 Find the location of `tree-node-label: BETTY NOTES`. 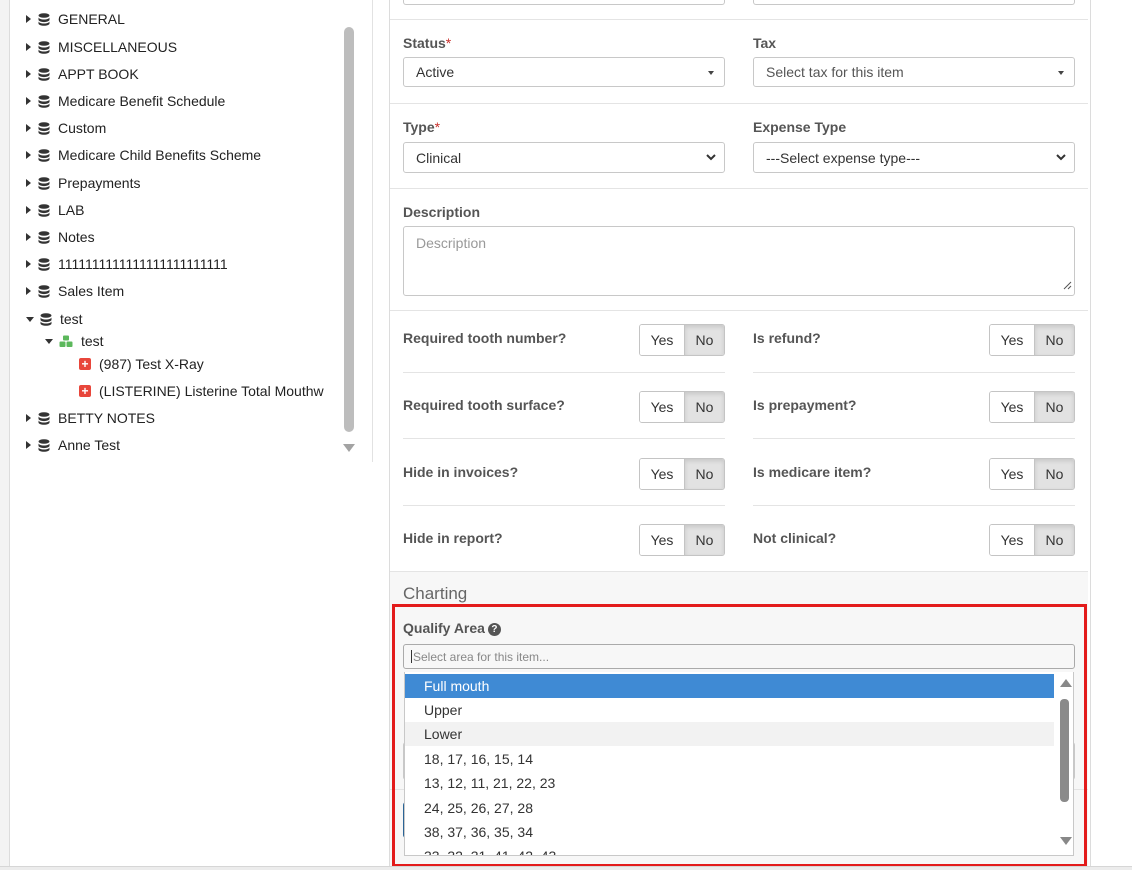

tree-node-label: BETTY NOTES is located at coordinates (106, 418).